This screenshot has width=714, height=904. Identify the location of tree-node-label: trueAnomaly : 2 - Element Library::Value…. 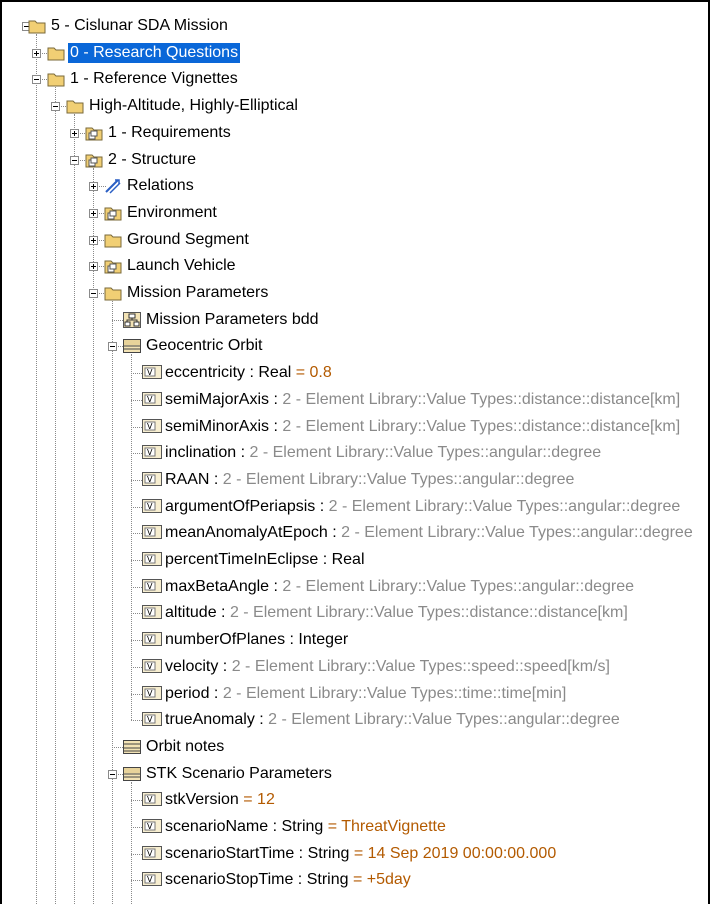
(392, 720).